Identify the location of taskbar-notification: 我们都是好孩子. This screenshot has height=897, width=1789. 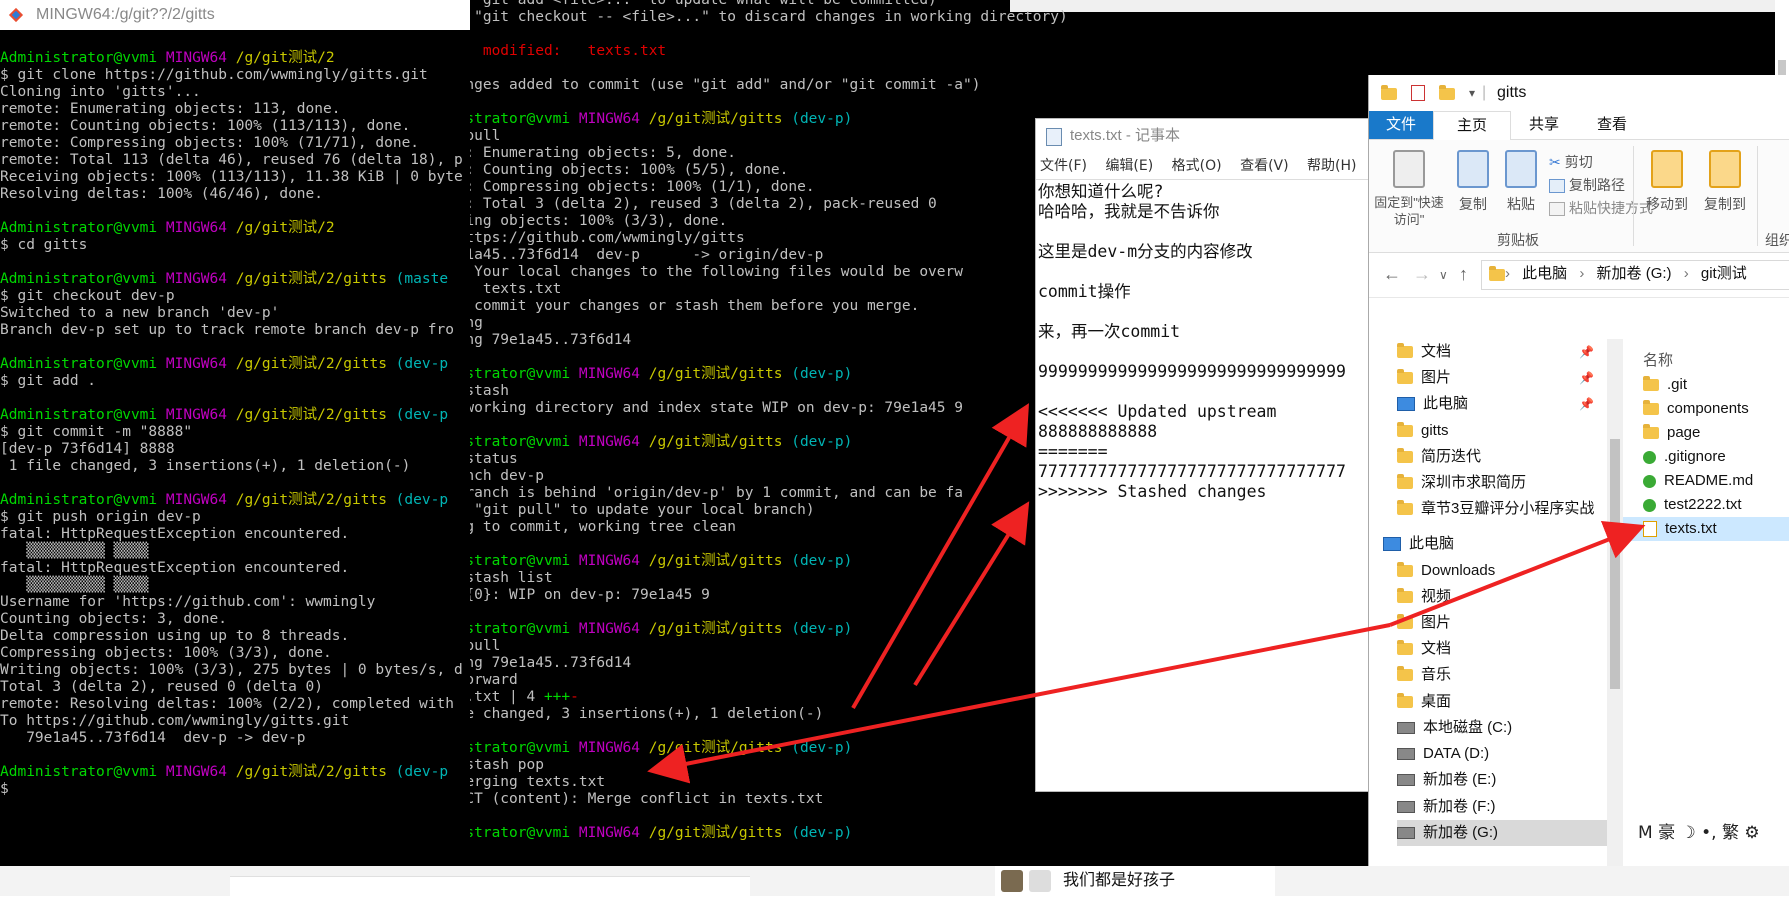
(1135, 881).